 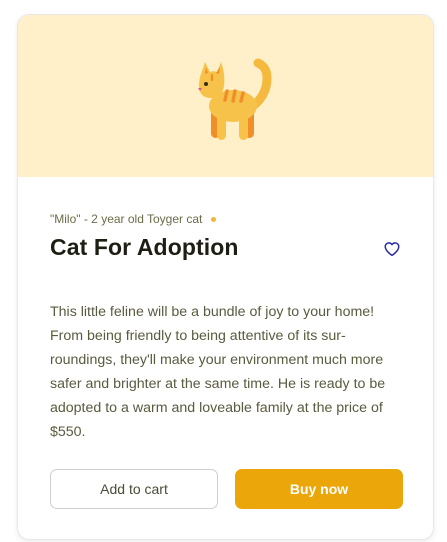 What do you see at coordinates (126, 219) in the screenshot?
I see `pet-meta-text: "Milo" - 2 year old Toyger cat` at bounding box center [126, 219].